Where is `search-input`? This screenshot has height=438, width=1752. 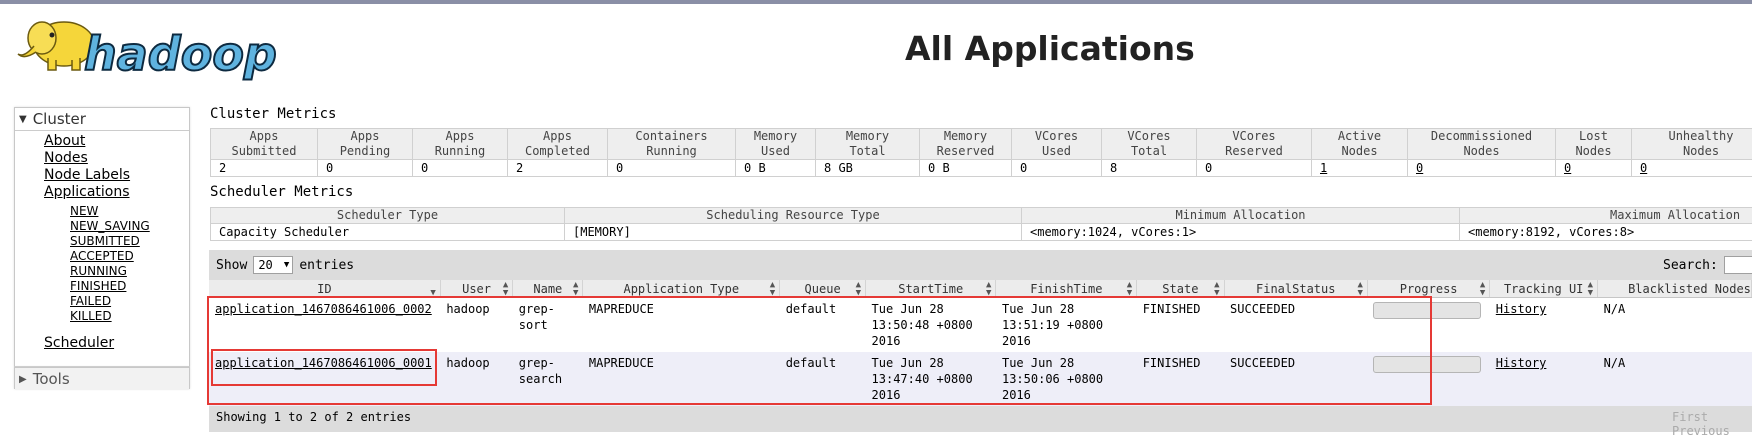
search-input is located at coordinates (1738, 265).